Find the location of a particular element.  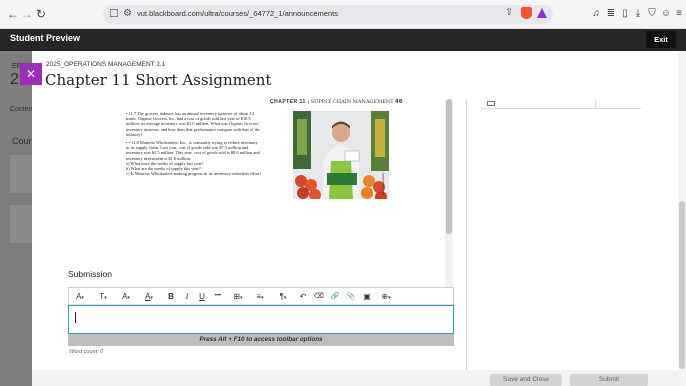

brave-shield-icon is located at coordinates (526, 13).